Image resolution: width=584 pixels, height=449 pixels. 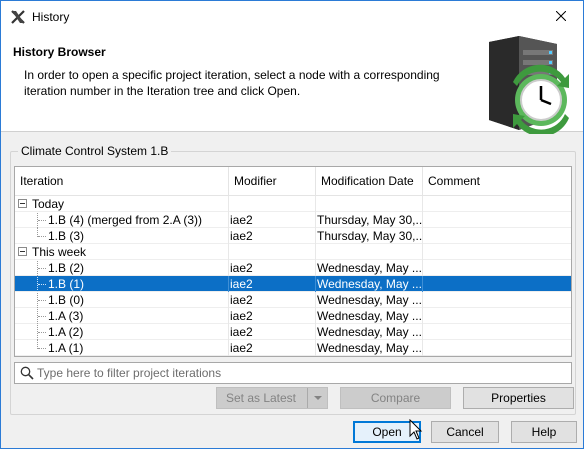 What do you see at coordinates (59, 52) in the screenshot?
I see `header-title: History Browser` at bounding box center [59, 52].